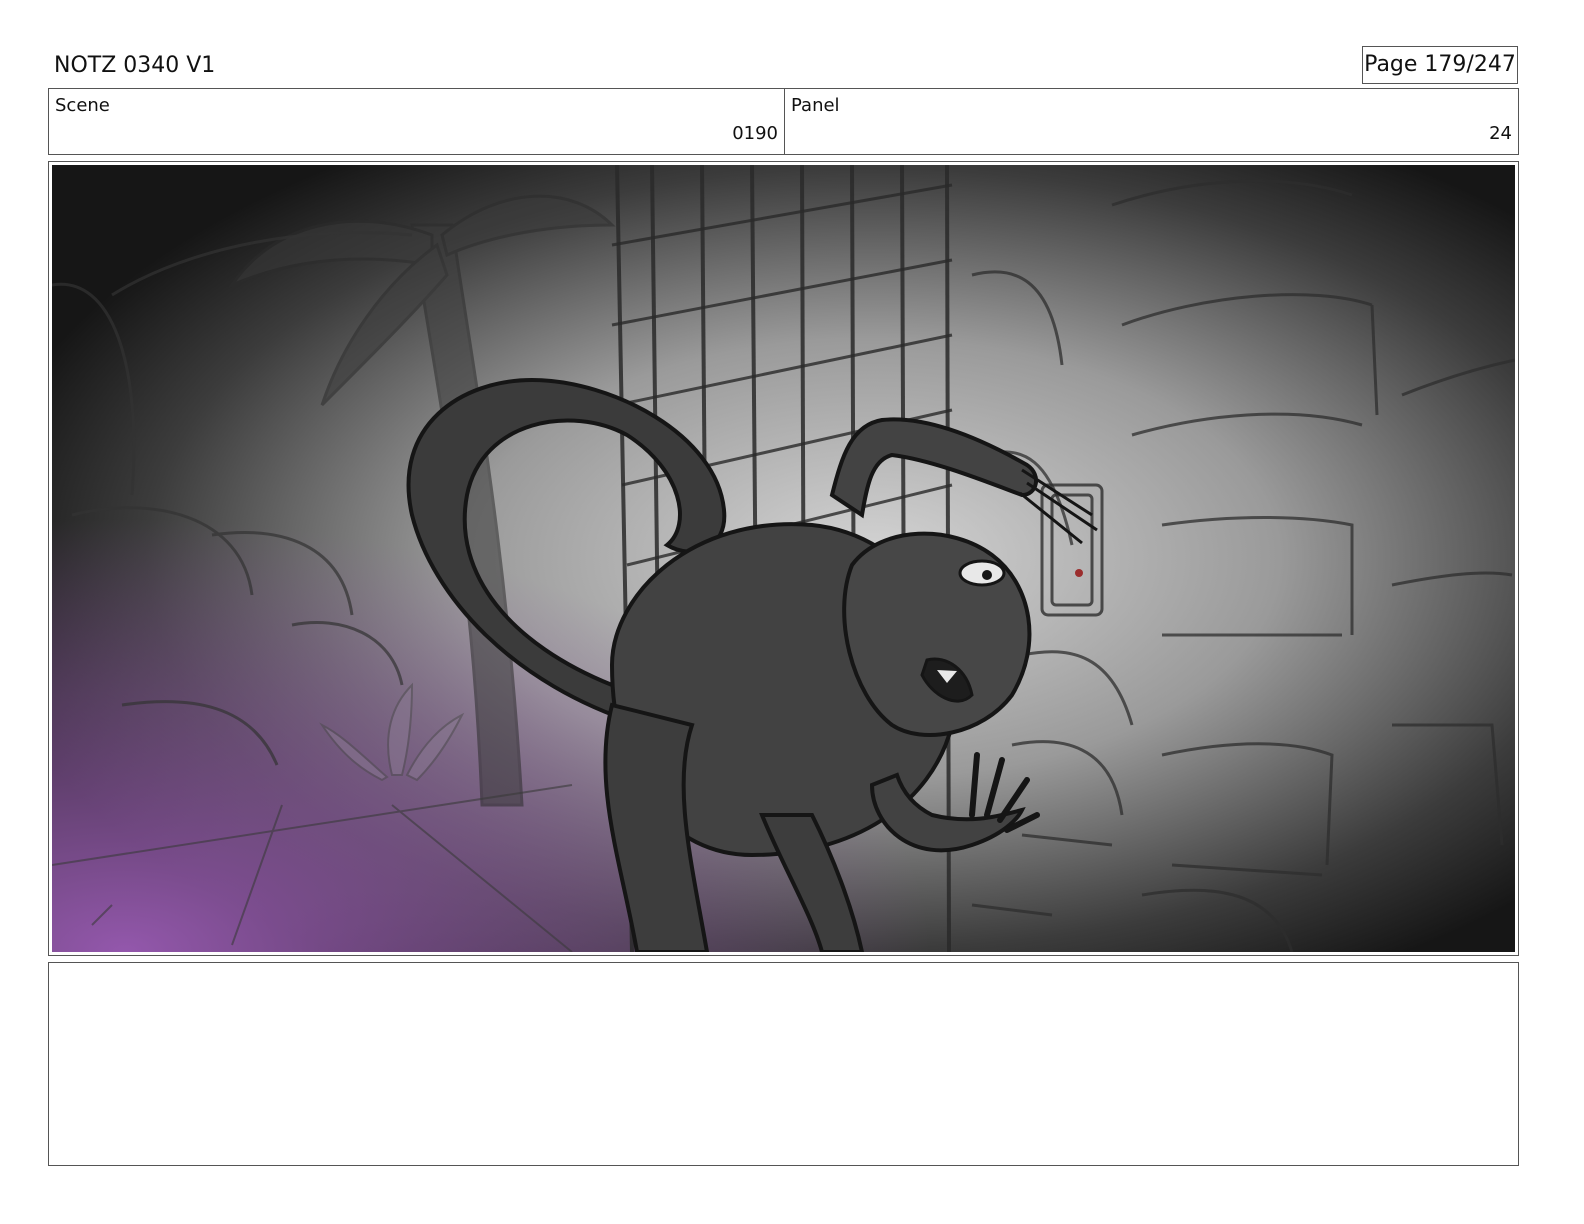  I want to click on document-title: NOTZ 0340 V1, so click(135, 65).